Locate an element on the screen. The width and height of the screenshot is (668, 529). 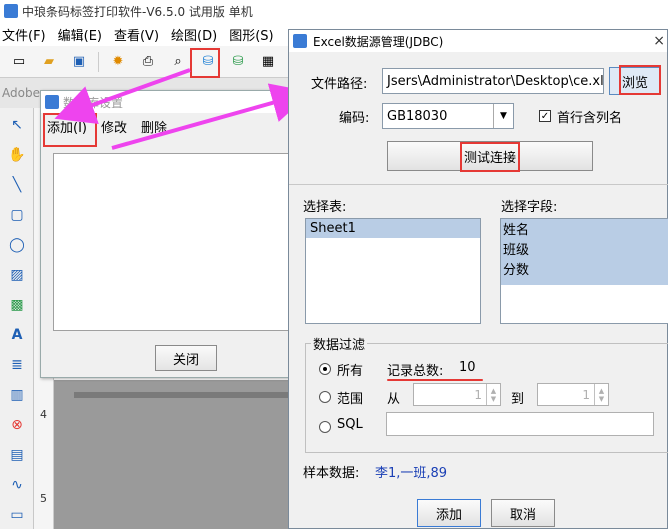
sql-input is located at coordinates (520, 424).